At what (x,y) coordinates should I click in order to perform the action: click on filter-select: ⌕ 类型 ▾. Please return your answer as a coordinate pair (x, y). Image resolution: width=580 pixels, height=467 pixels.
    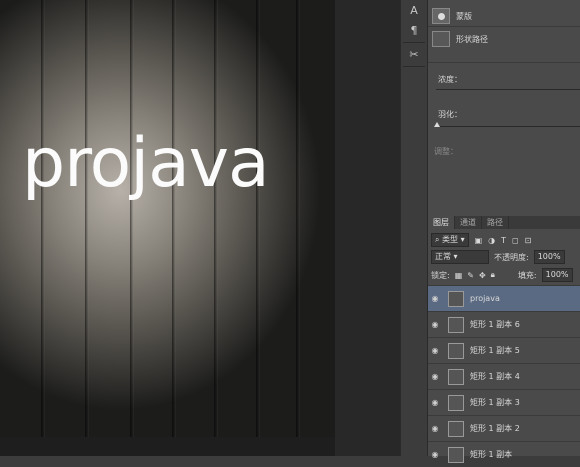
    Looking at the image, I should click on (450, 240).